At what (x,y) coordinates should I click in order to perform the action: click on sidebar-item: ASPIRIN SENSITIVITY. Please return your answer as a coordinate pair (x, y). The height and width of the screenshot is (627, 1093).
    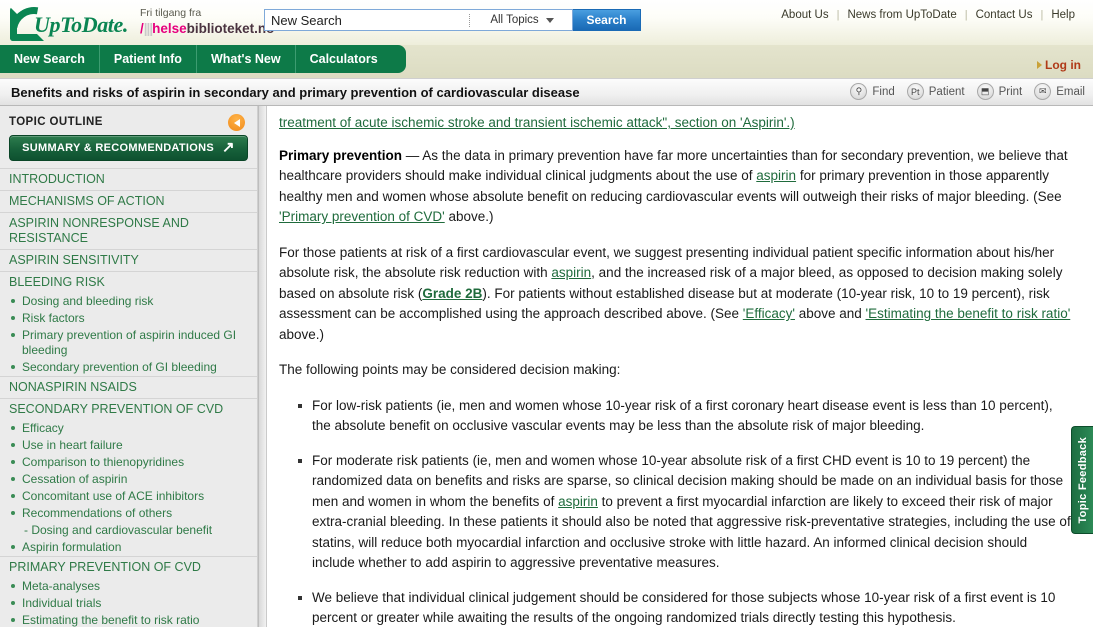
    Looking at the image, I should click on (128, 260).